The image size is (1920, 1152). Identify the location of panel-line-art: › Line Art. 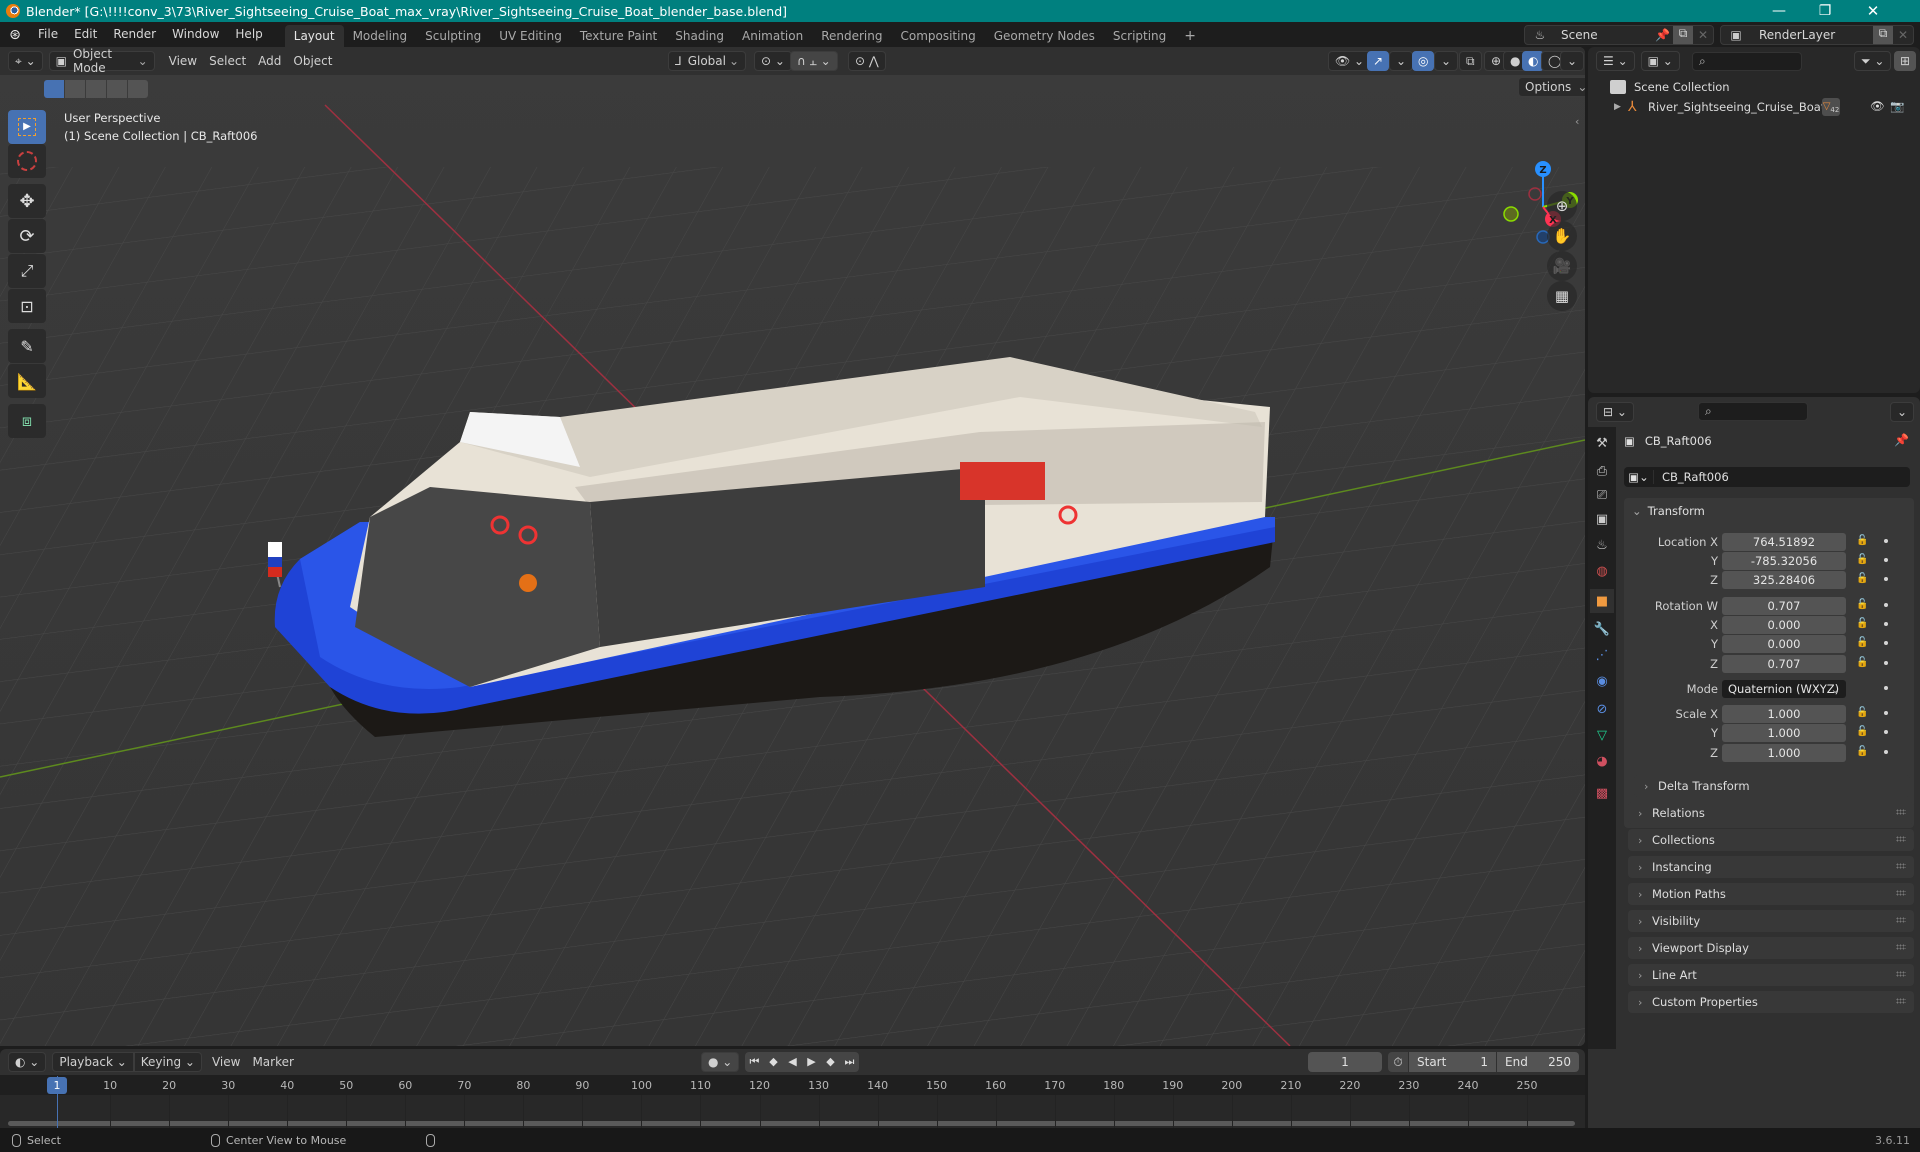
(1771, 975).